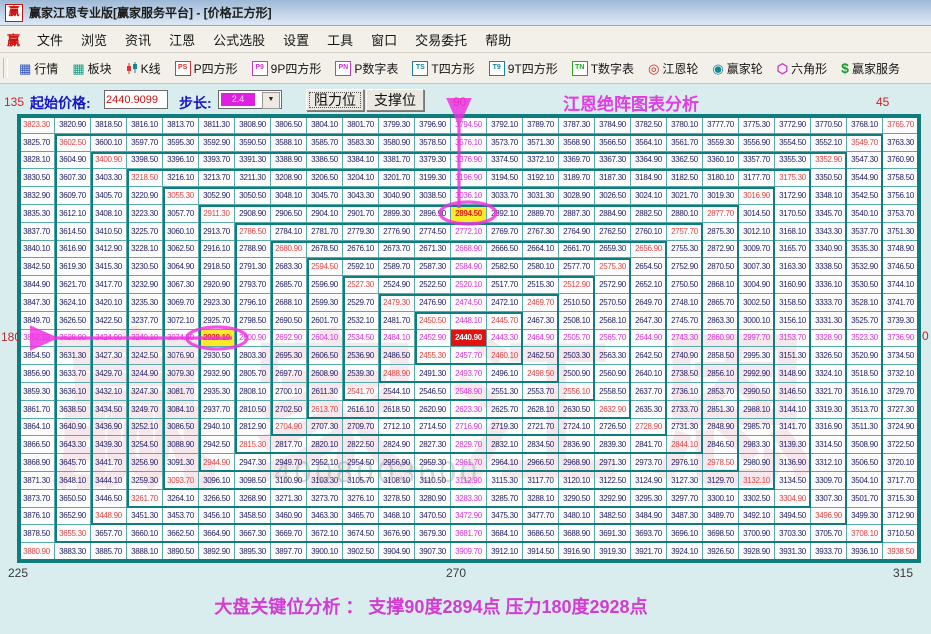 The image size is (931, 634). Describe the element at coordinates (577, 213) in the screenshot. I see `gann-cell: 2887.30` at that location.